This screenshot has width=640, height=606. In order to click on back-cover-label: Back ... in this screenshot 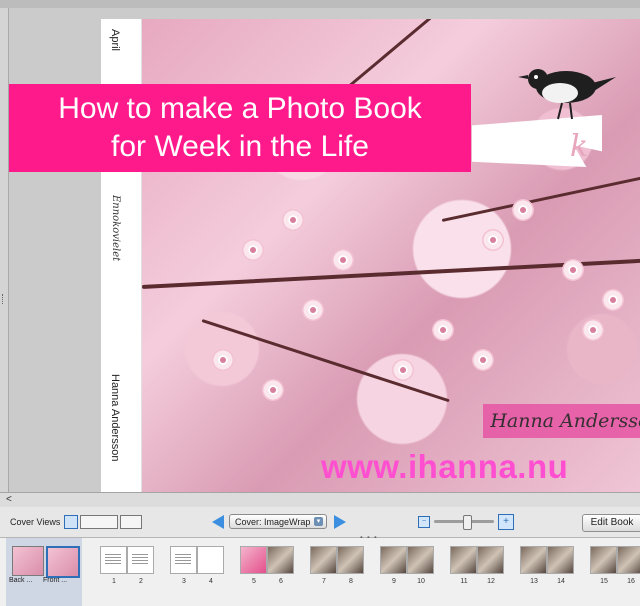, I will do `click(21, 580)`.